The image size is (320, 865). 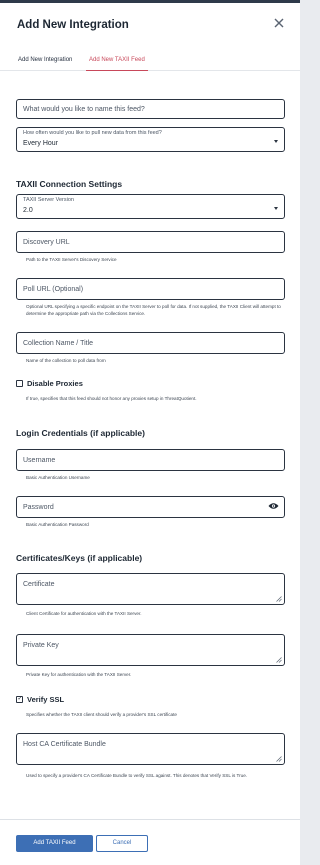 I want to click on add-taxii-feed-button: Add TAXII Feed, so click(x=54, y=843).